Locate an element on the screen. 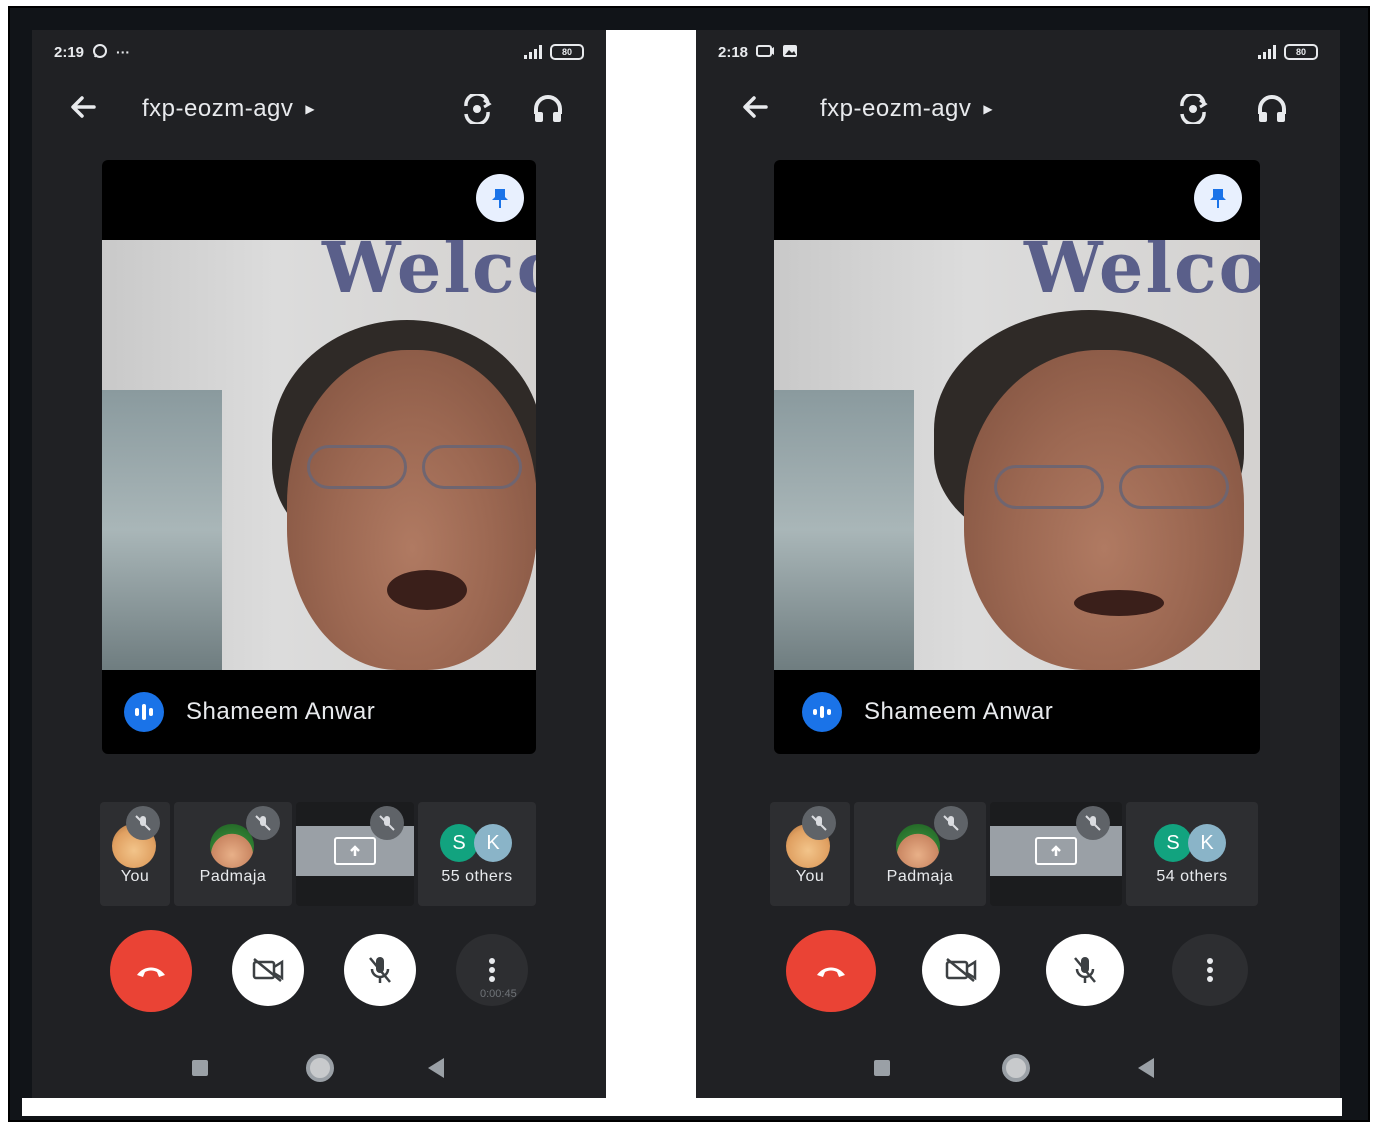  panel-divider is located at coordinates (651, 565).